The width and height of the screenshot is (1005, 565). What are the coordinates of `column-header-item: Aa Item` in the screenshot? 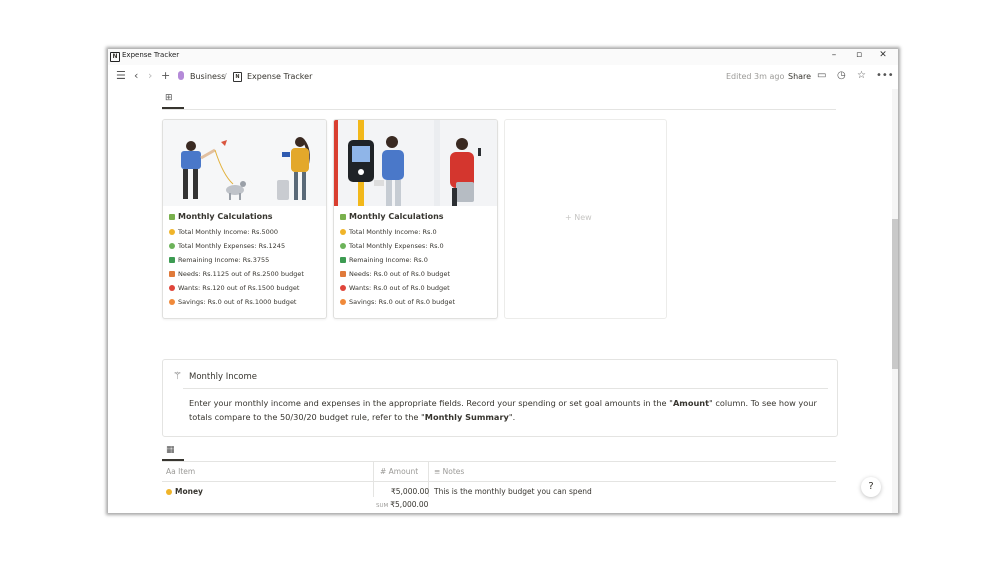 It's located at (180, 471).